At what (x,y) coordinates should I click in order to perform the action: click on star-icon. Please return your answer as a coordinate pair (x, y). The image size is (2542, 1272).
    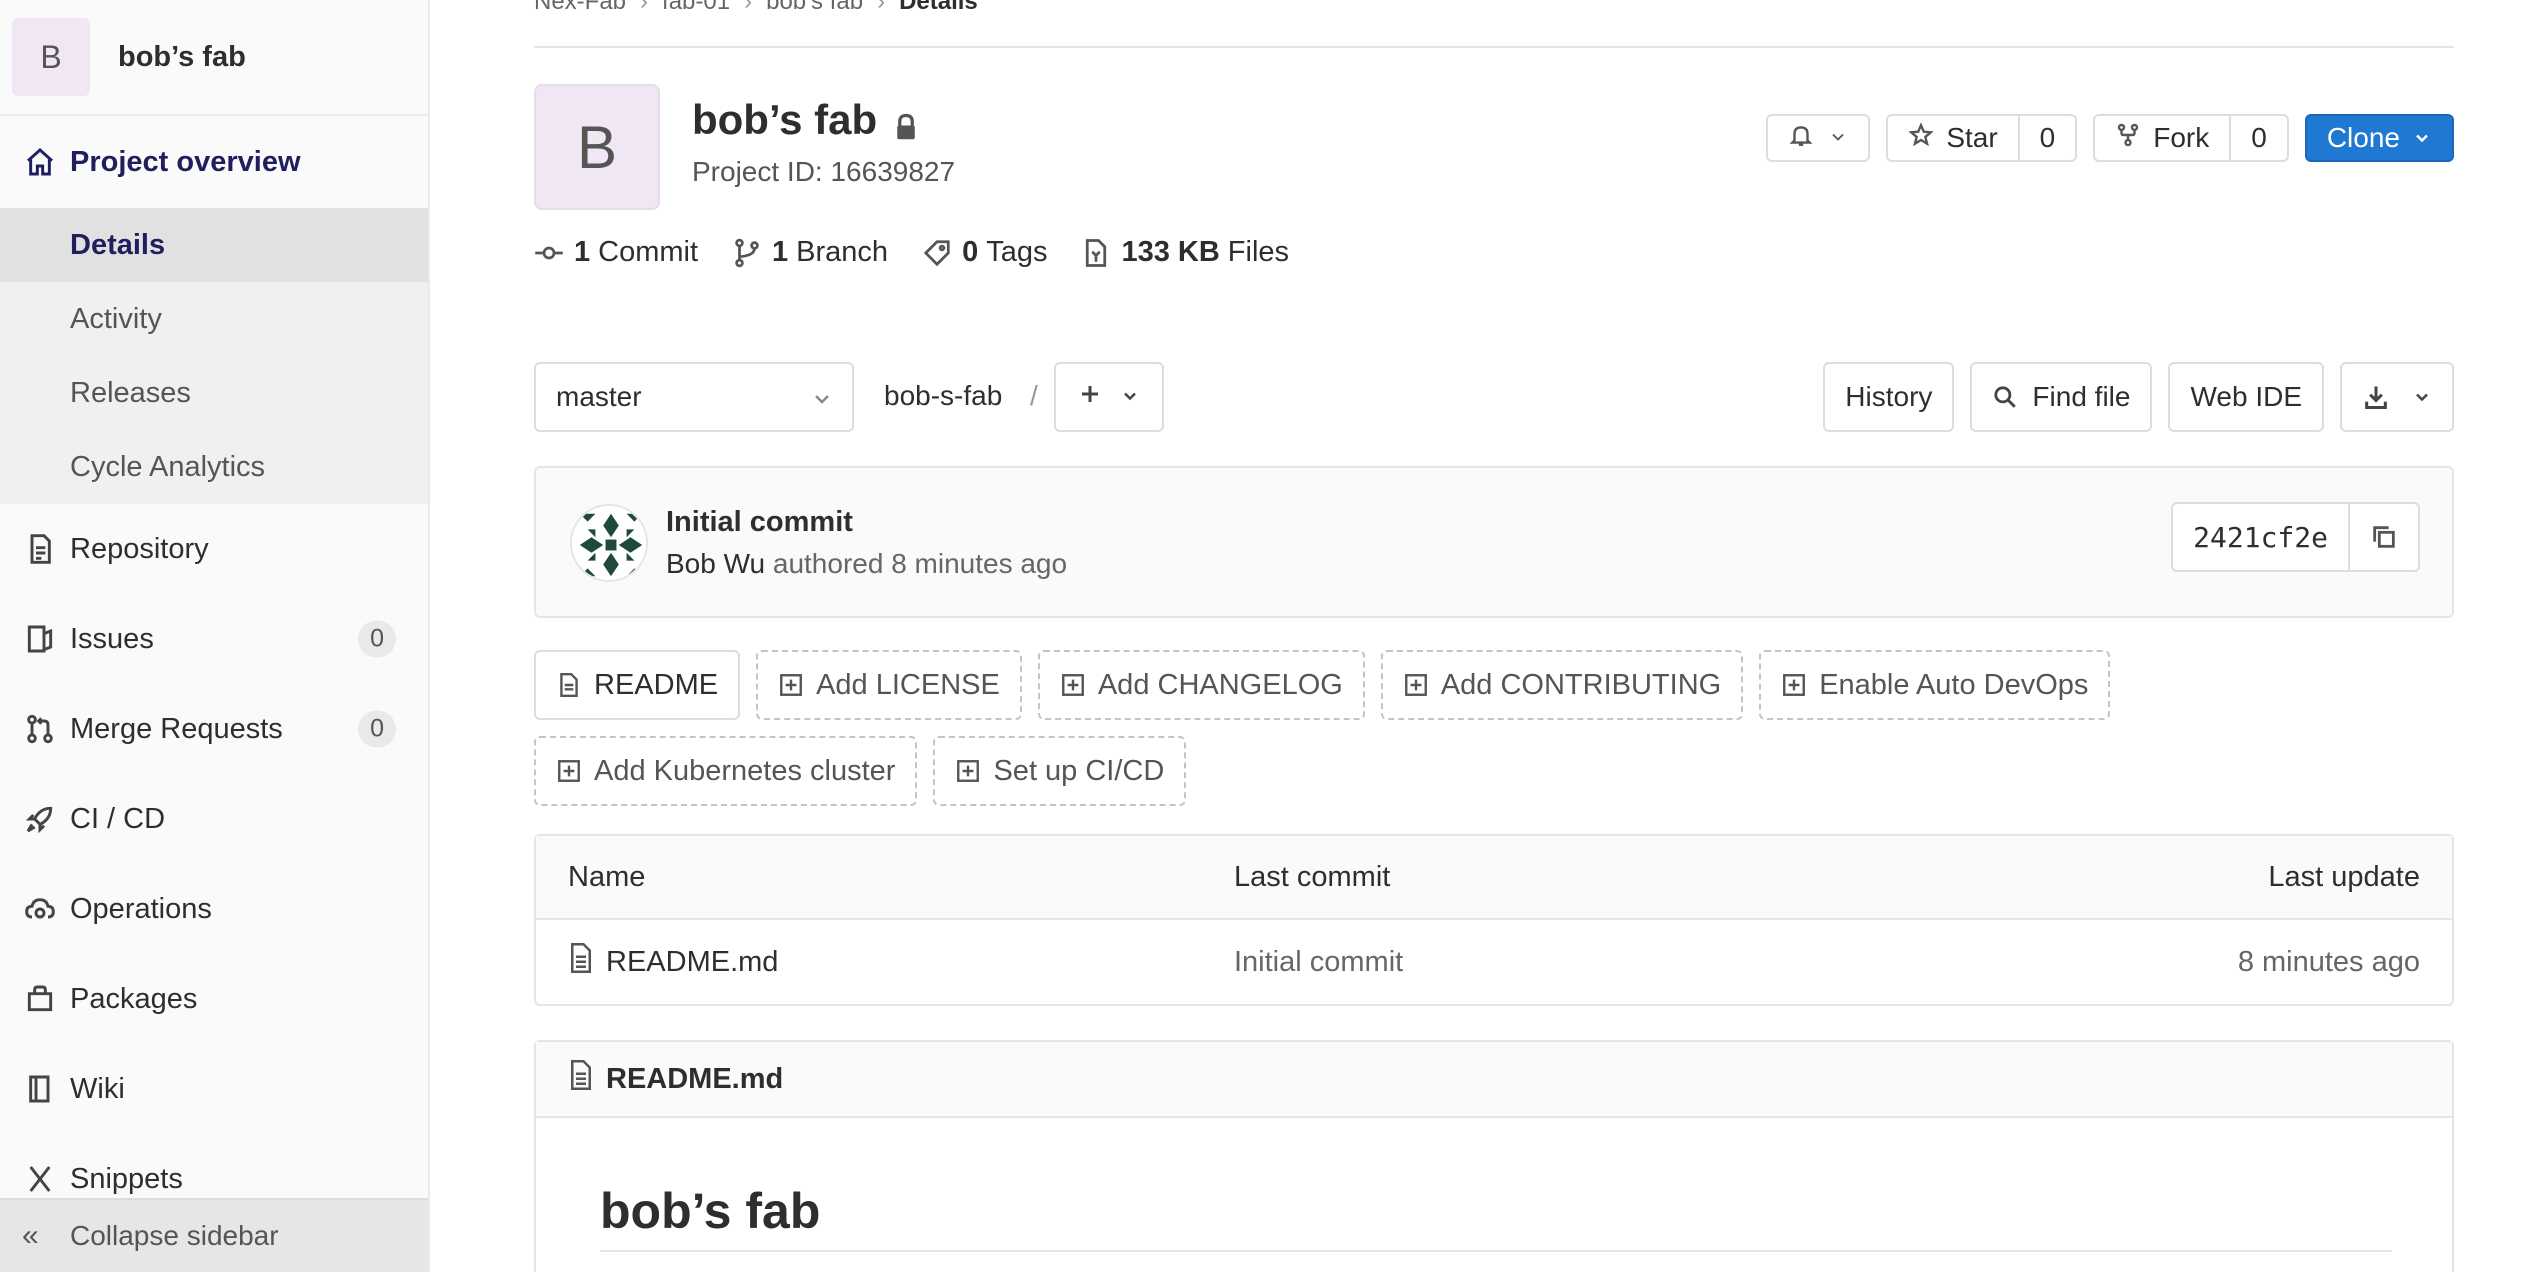
    Looking at the image, I should click on (1921, 138).